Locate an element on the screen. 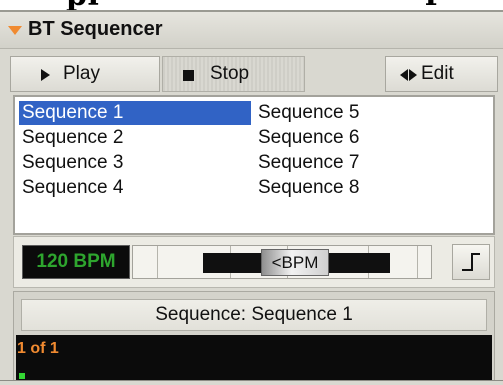 Image resolution: width=503 pixels, height=385 pixels. progress-count: 1 of 1 is located at coordinates (38, 348).